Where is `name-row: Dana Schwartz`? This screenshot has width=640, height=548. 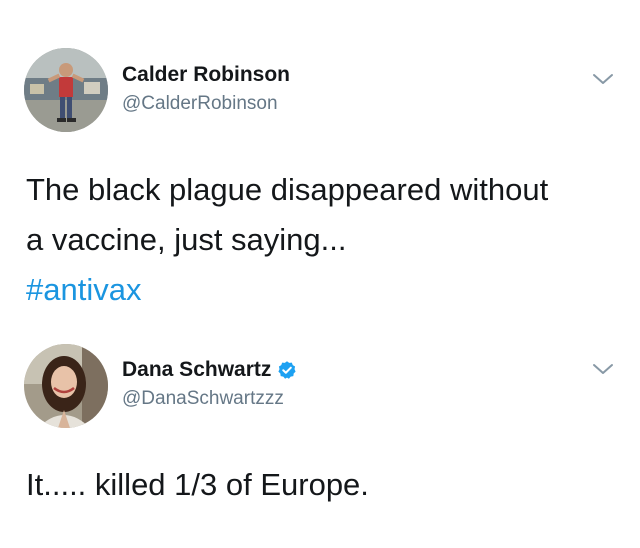 name-row: Dana Schwartz is located at coordinates (209, 370).